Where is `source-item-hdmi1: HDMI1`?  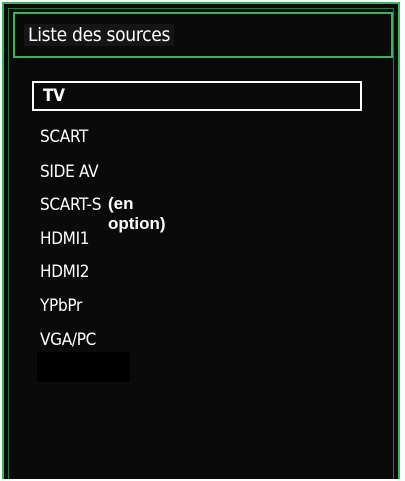 source-item-hdmi1: HDMI1 is located at coordinates (65, 239).